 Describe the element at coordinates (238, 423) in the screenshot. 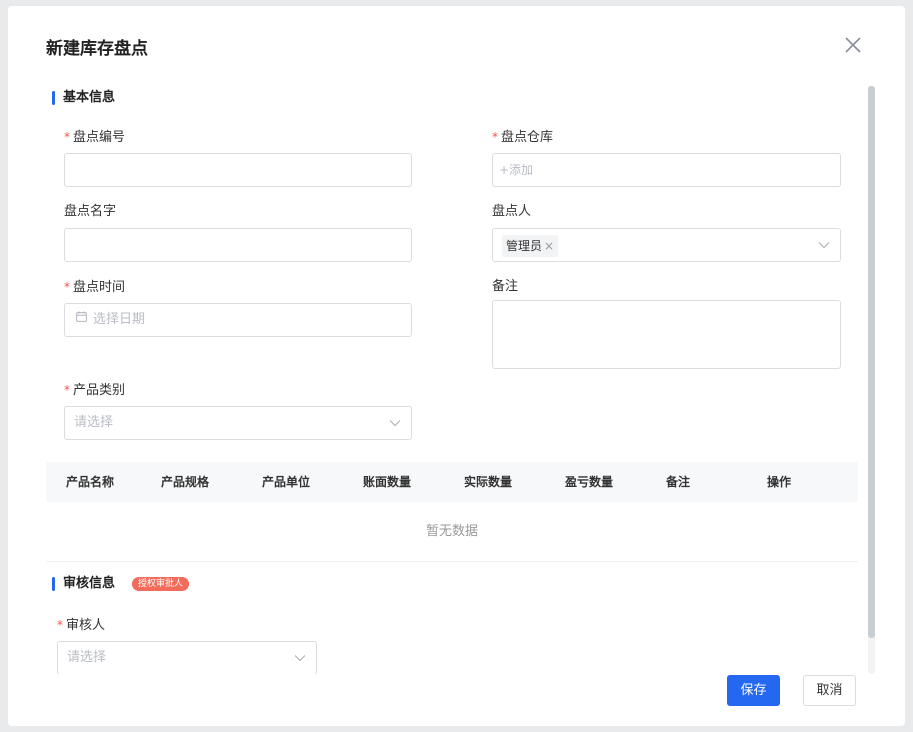

I see `product-category-select: 请选择` at that location.